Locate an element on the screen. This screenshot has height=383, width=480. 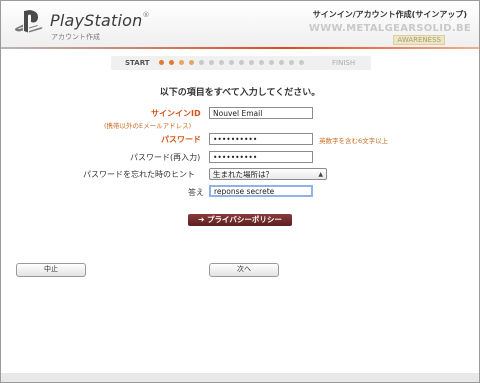
signin-id-sublabel: (携帯以外のEメールアドレス) is located at coordinates (148, 126).